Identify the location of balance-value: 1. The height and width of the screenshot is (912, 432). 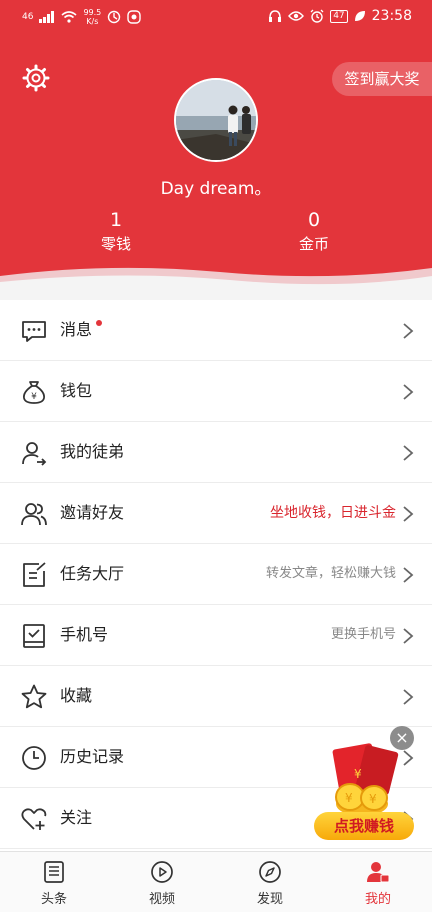
(116, 220).